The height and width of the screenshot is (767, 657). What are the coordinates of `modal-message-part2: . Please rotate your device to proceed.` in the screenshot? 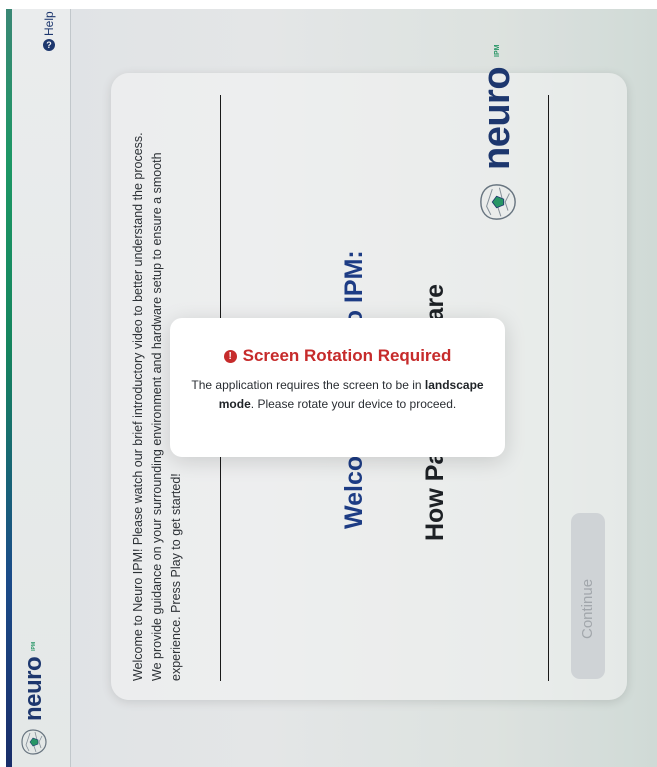 It's located at (353, 404).